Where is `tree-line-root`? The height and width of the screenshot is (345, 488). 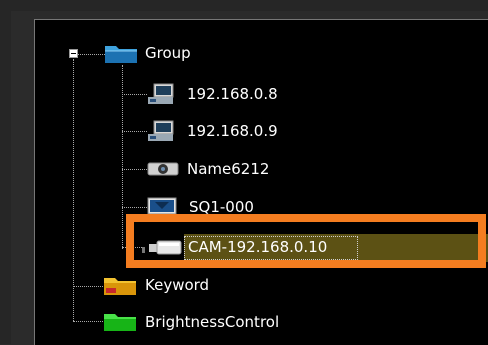 tree-line-root is located at coordinates (73, 190).